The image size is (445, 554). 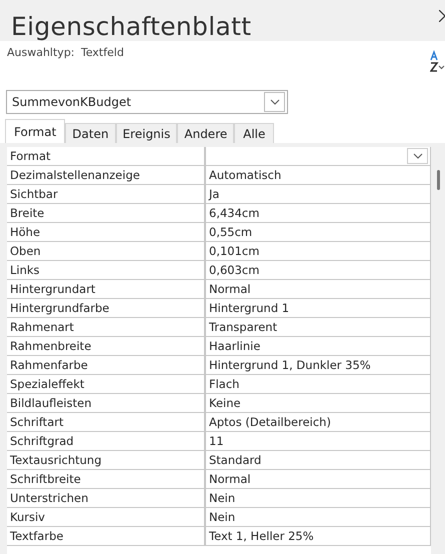 What do you see at coordinates (318, 194) in the screenshot?
I see `property-value: Ja` at bounding box center [318, 194].